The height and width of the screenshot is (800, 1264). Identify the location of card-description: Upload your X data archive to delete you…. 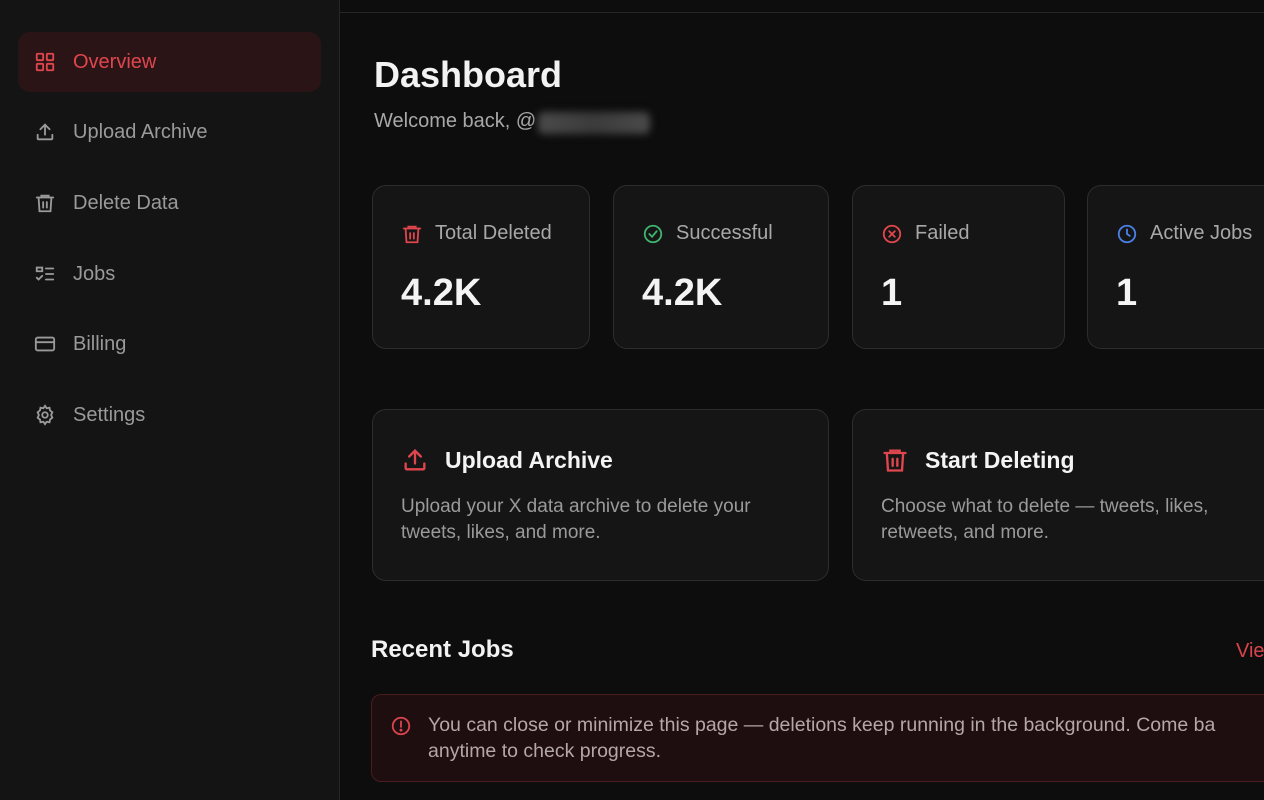
(576, 519).